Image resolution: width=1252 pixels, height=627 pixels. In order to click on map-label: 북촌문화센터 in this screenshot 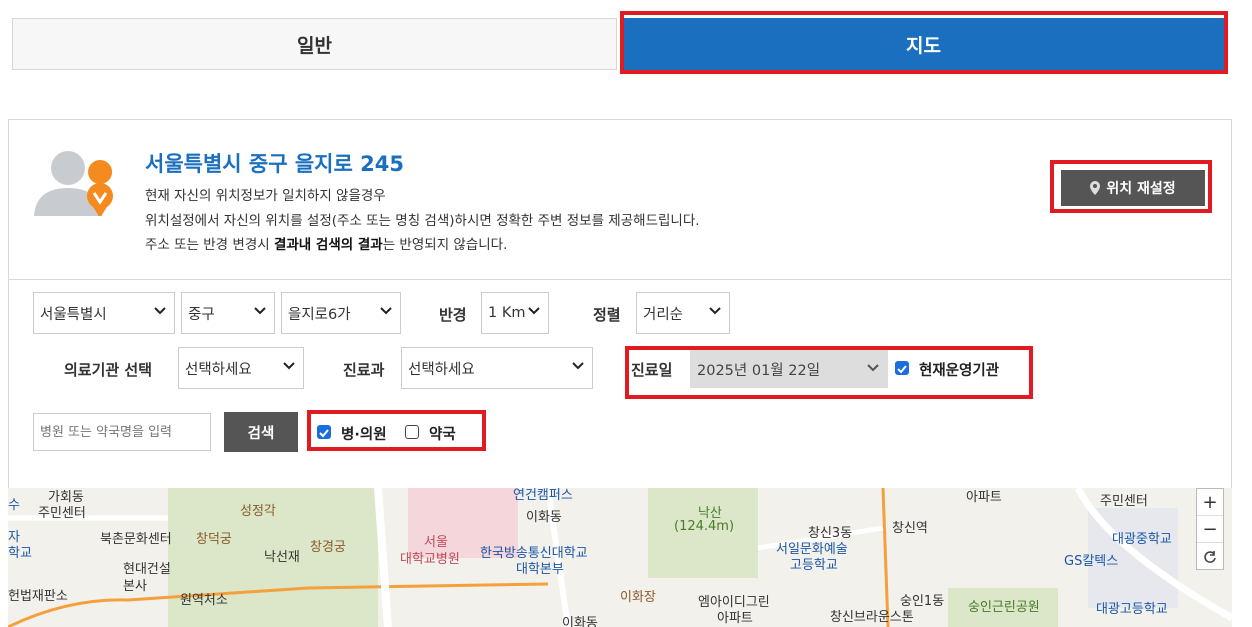, I will do `click(136, 539)`.